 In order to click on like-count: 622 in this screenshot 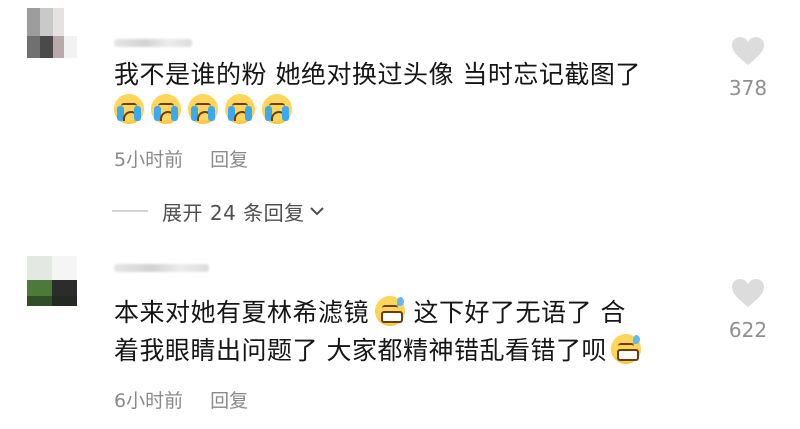, I will do `click(748, 330)`.